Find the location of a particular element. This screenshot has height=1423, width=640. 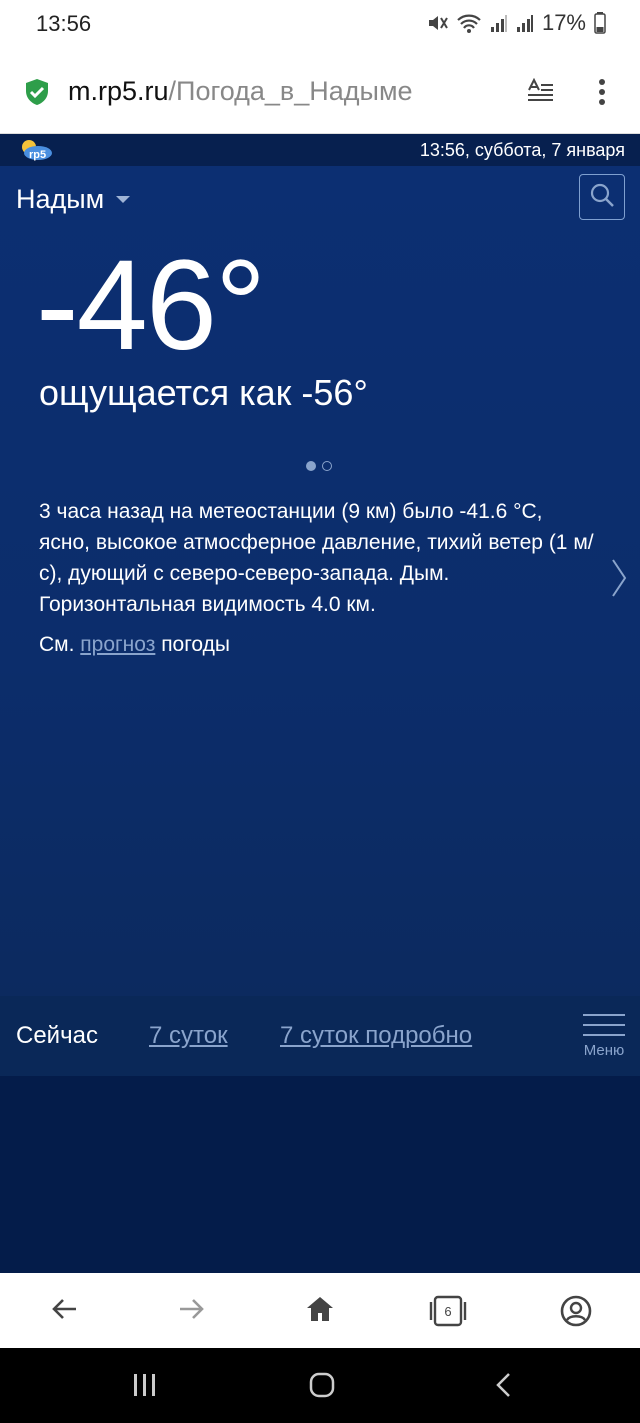

status-time: 13:56 is located at coordinates (64, 23).